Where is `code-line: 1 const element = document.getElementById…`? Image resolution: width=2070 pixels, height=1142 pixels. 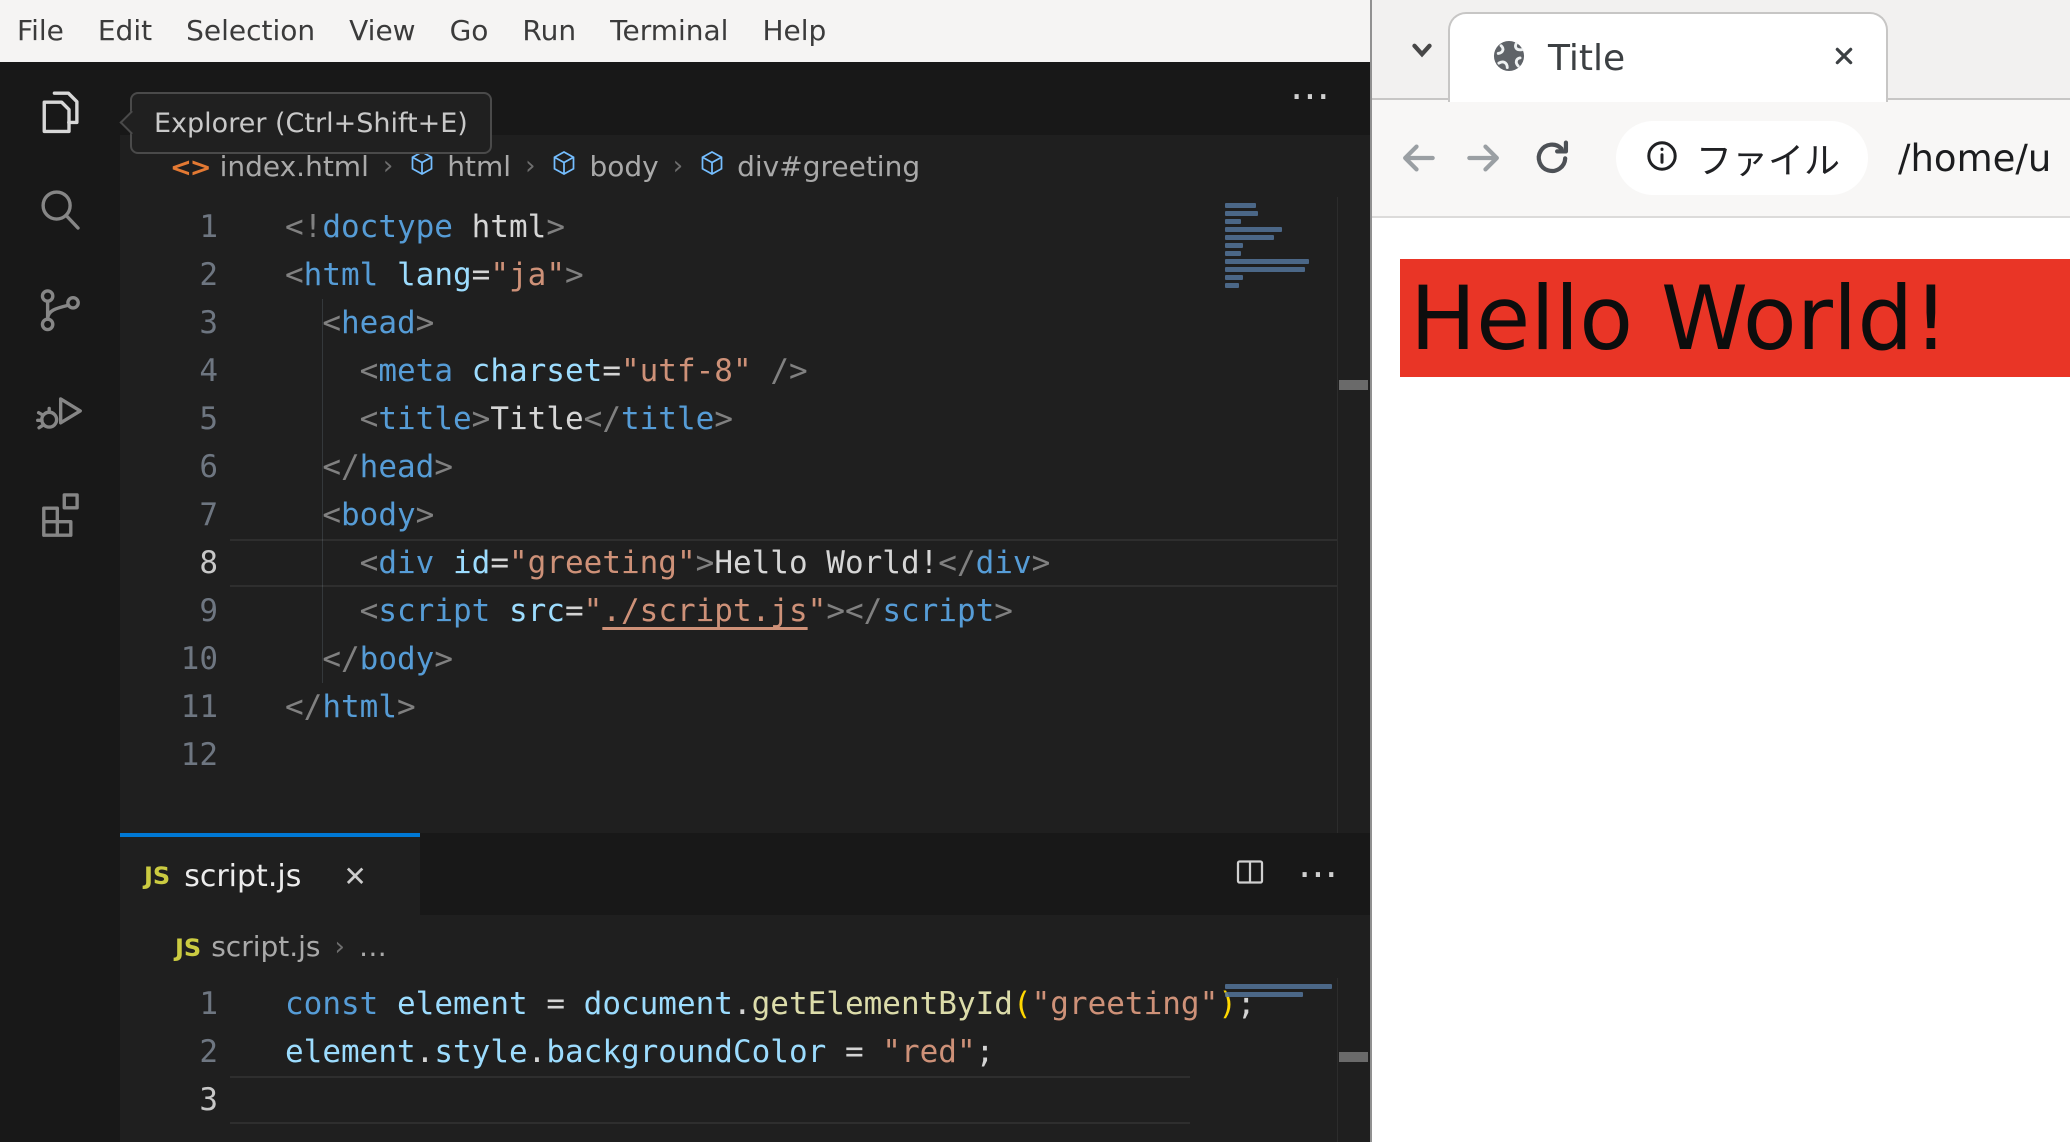
code-line: 1 const element = document.getElementById… is located at coordinates (745, 1004).